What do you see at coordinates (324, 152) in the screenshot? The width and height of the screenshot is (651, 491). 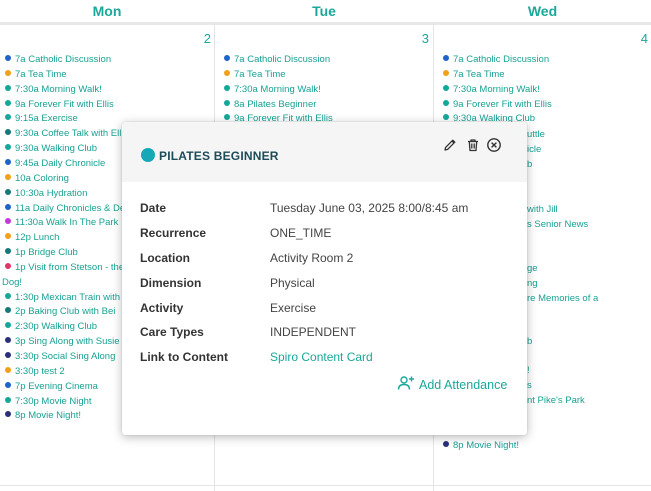 I see `popup-header: PILATES BEGINNER` at bounding box center [324, 152].